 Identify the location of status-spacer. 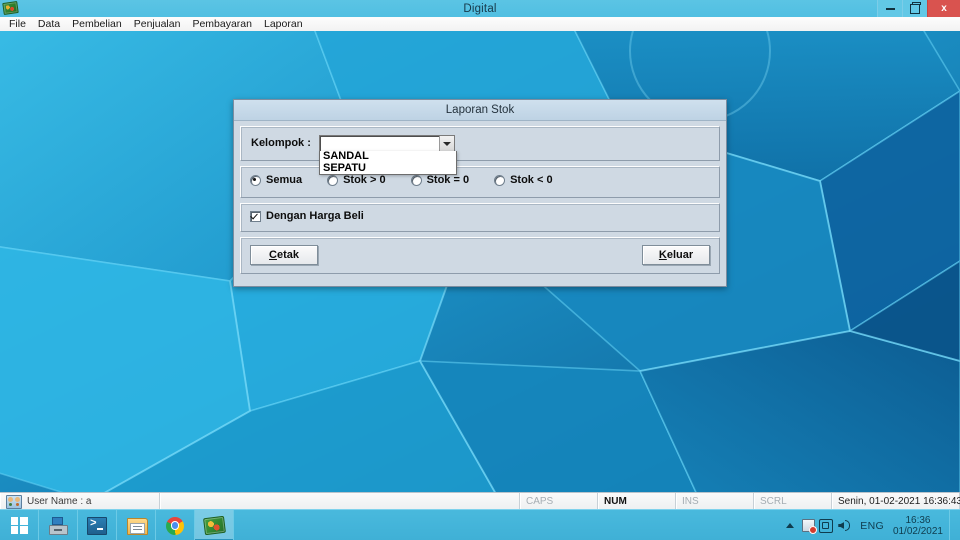
(340, 501).